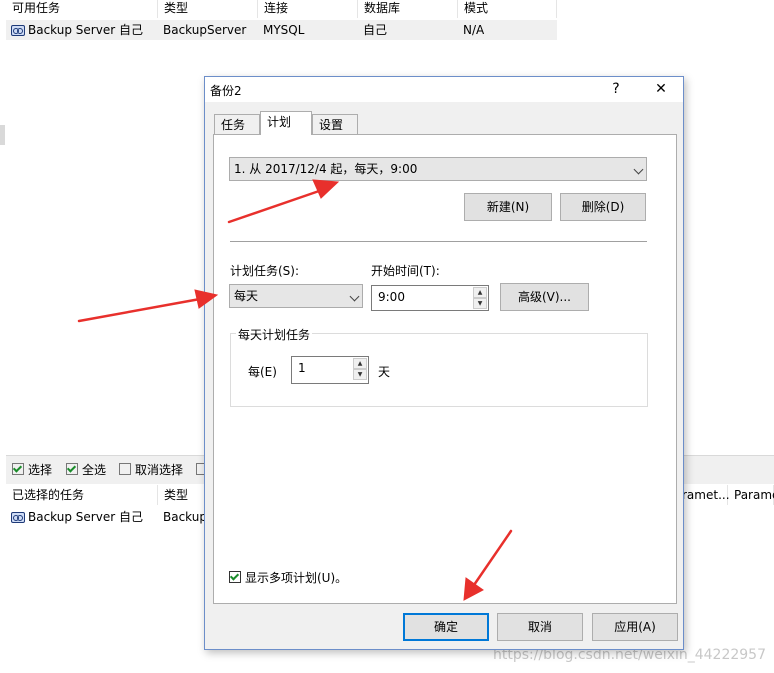 The width and height of the screenshot is (774, 673). I want to click on dialog-title: 备份2, so click(226, 91).